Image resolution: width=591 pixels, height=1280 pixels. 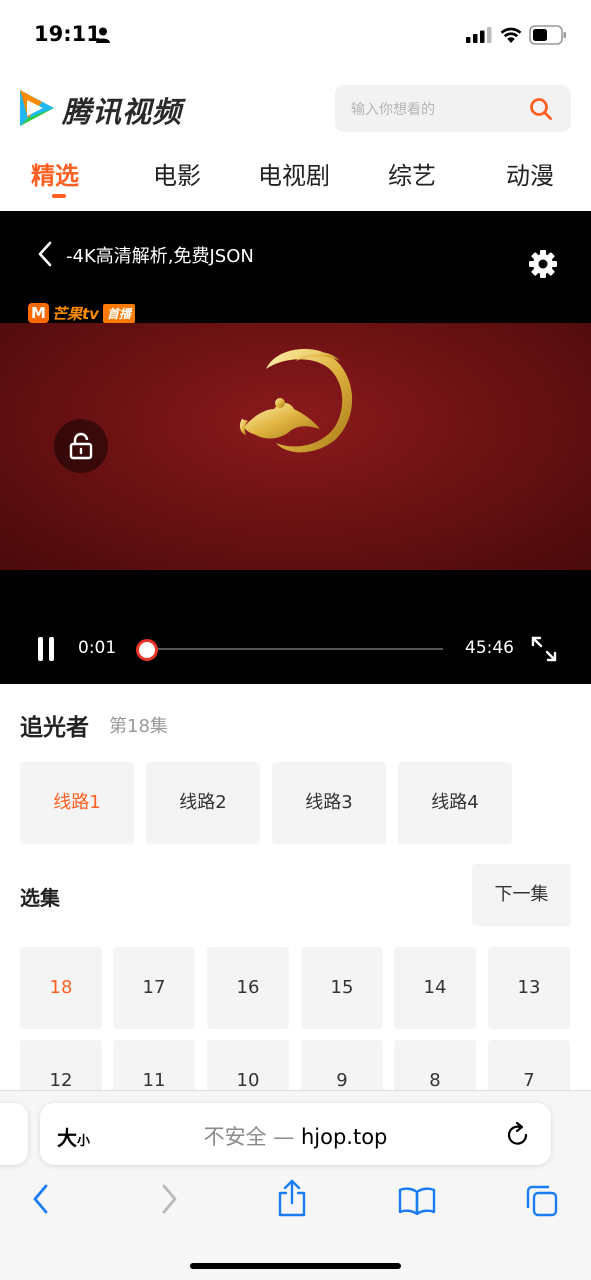 I want to click on forward-arrow-icon, so click(x=169, y=1199).